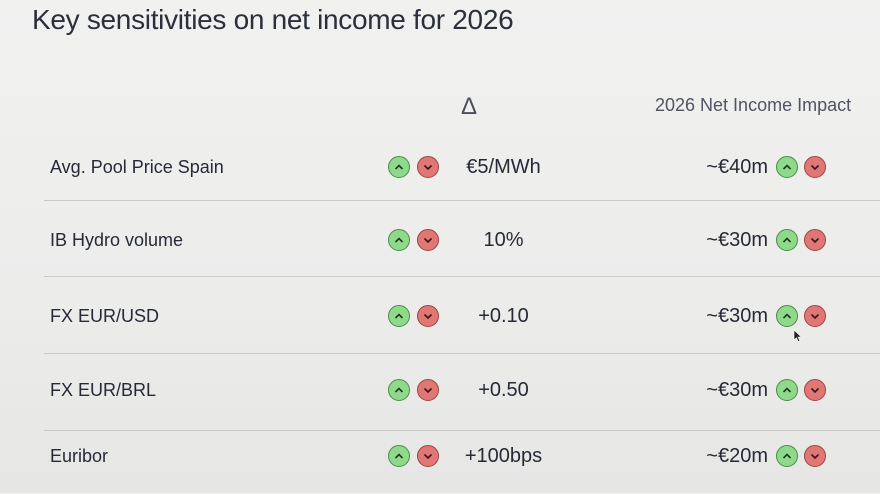 Image resolution: width=880 pixels, height=494 pixels. What do you see at coordinates (137, 166) in the screenshot?
I see `row-label: Avg. Pool Price Spain` at bounding box center [137, 166].